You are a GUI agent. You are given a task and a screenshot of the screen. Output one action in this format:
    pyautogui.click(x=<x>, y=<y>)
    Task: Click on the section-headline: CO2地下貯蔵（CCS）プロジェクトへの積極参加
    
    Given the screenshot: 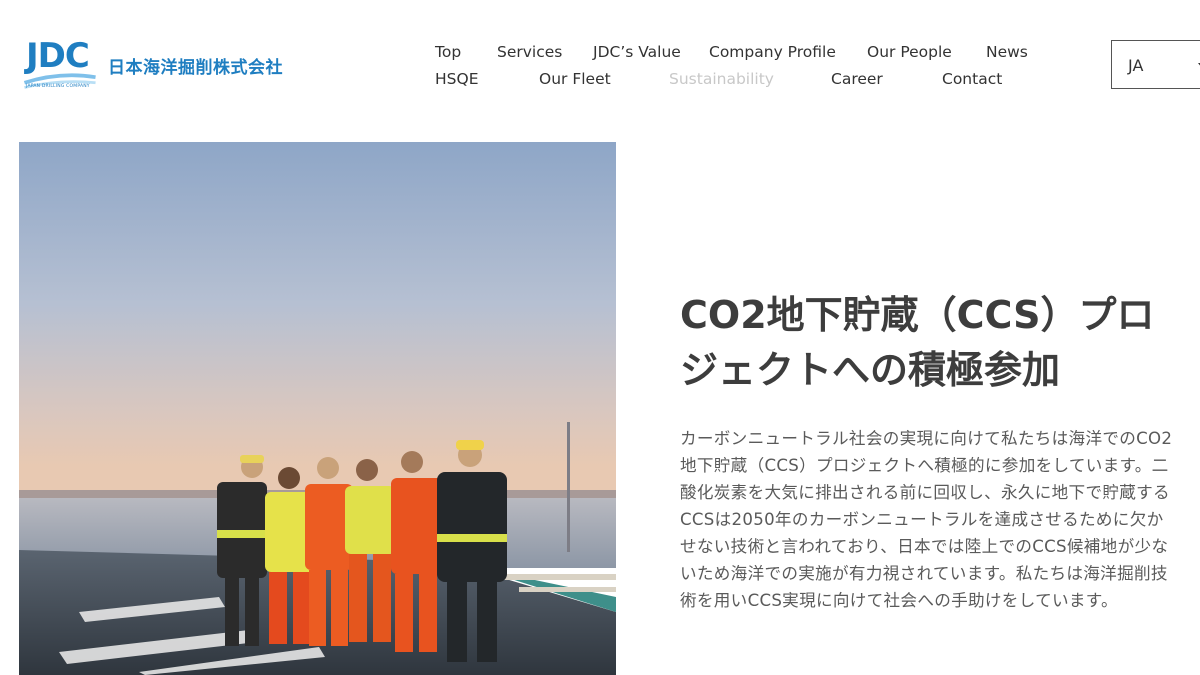 What is the action you would take?
    pyautogui.click(x=917, y=342)
    